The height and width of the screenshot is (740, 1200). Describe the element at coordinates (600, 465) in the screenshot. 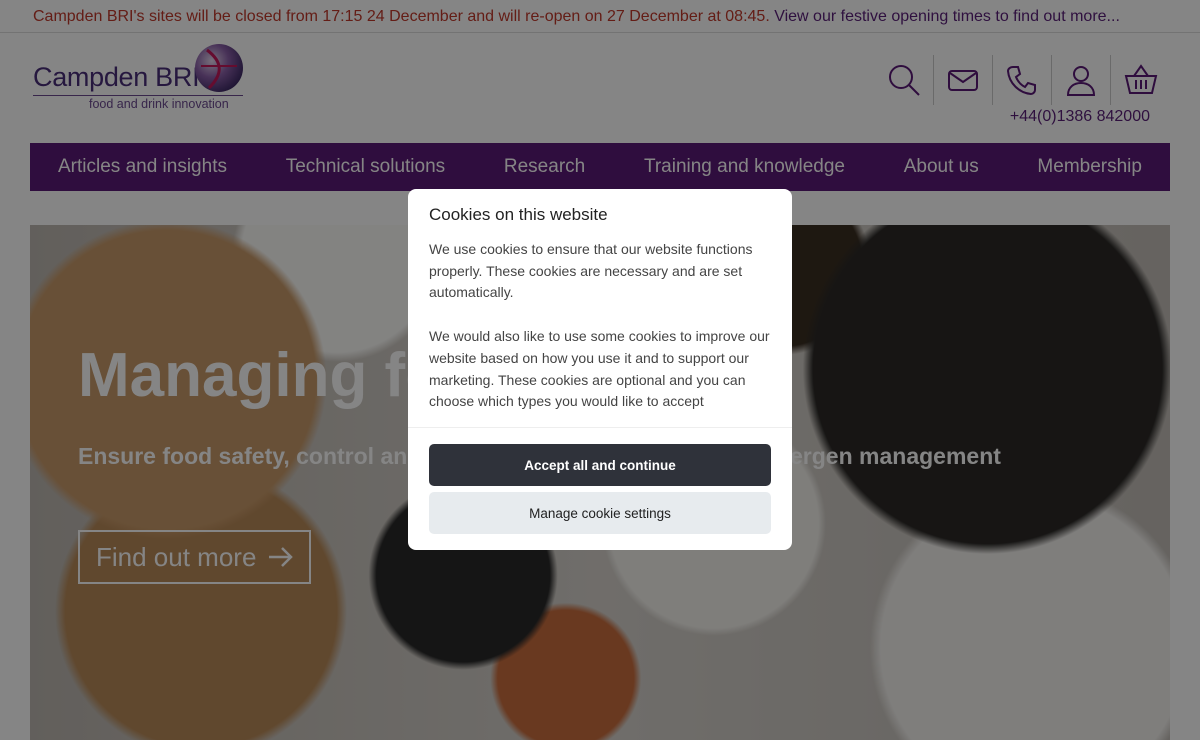

I see `accept-all-button: Accept all and continue` at that location.